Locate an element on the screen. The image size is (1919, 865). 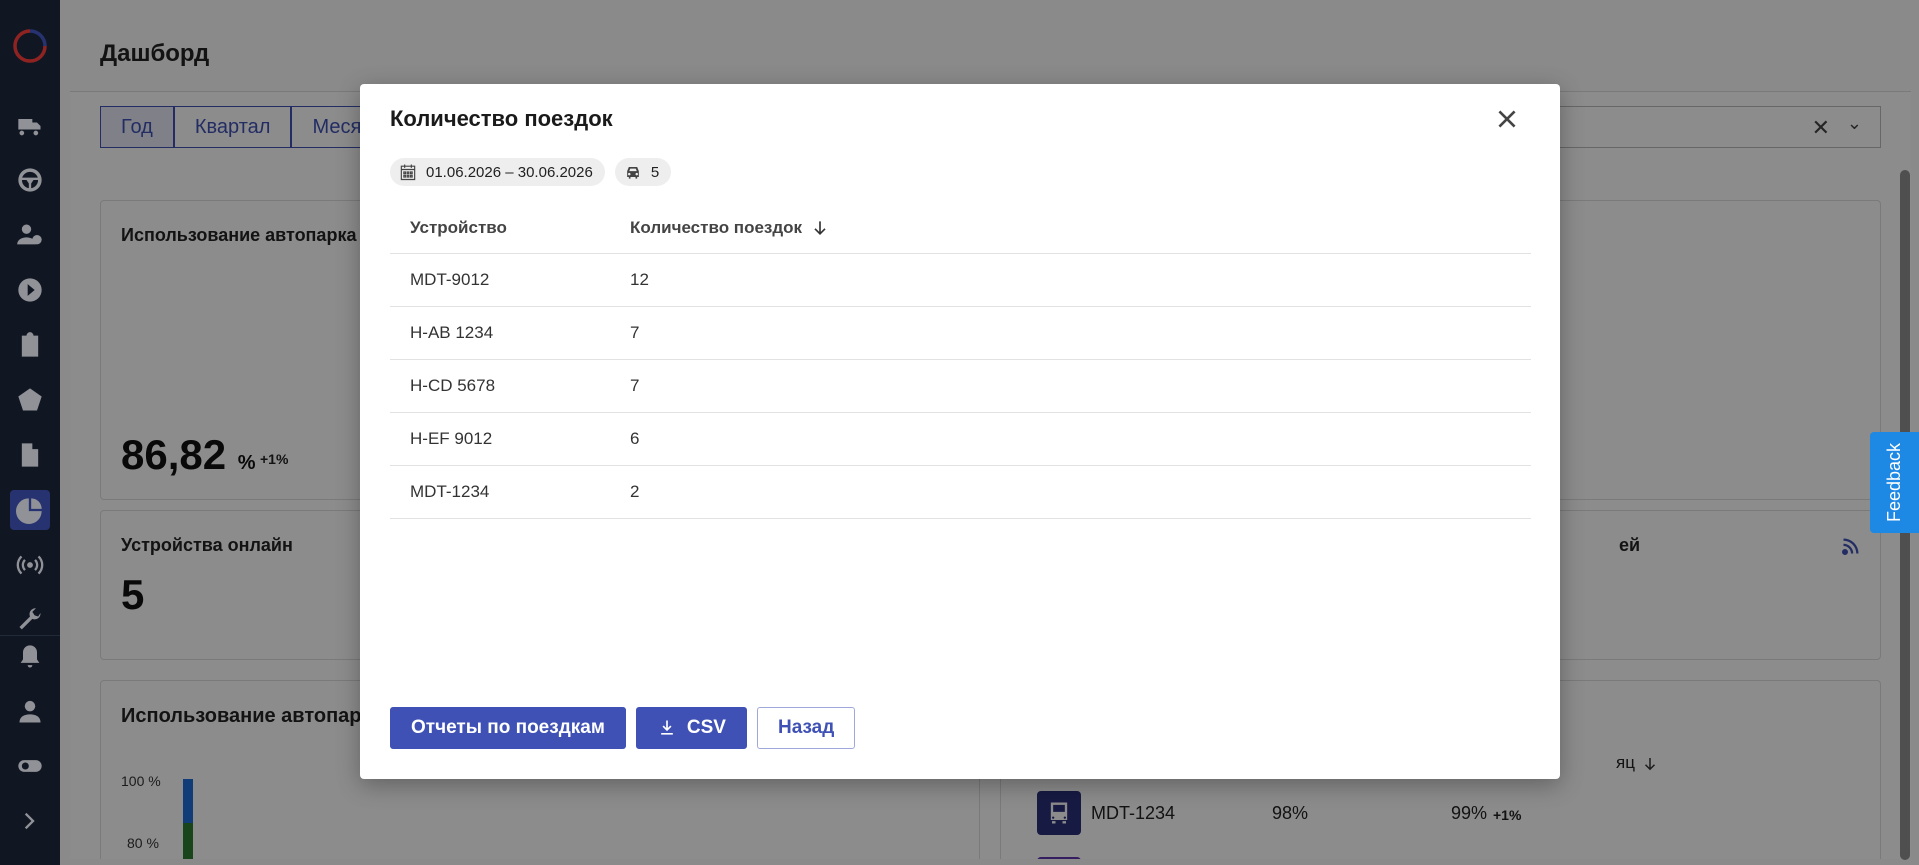
play-circle-icon is located at coordinates (30, 290).